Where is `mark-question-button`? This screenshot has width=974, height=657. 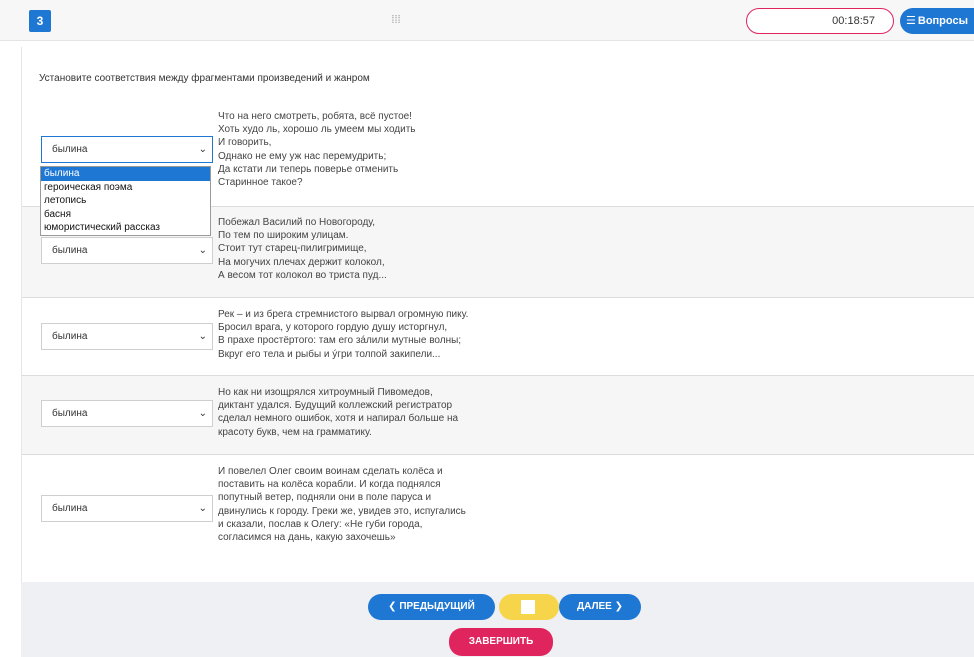
mark-question-button is located at coordinates (529, 607).